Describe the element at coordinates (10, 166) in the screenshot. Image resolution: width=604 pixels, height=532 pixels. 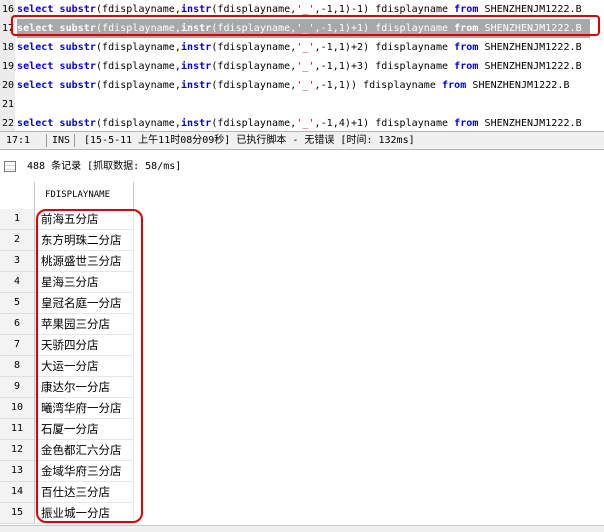
I see `grid-icon` at that location.